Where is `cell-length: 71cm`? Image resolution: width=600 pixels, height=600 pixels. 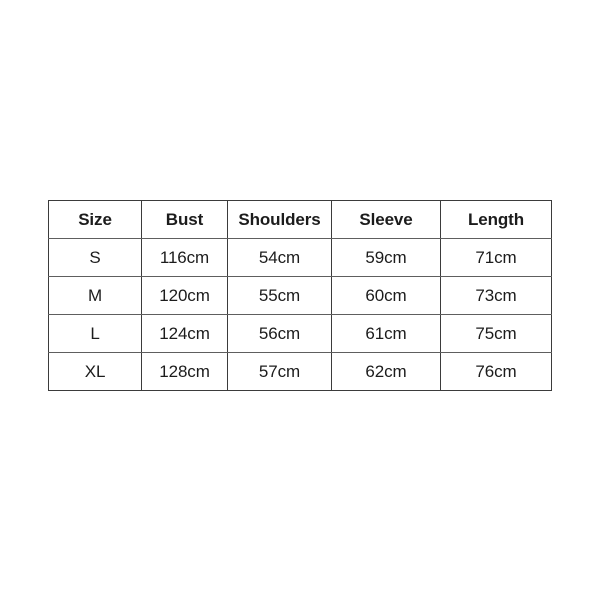 cell-length: 71cm is located at coordinates (496, 257).